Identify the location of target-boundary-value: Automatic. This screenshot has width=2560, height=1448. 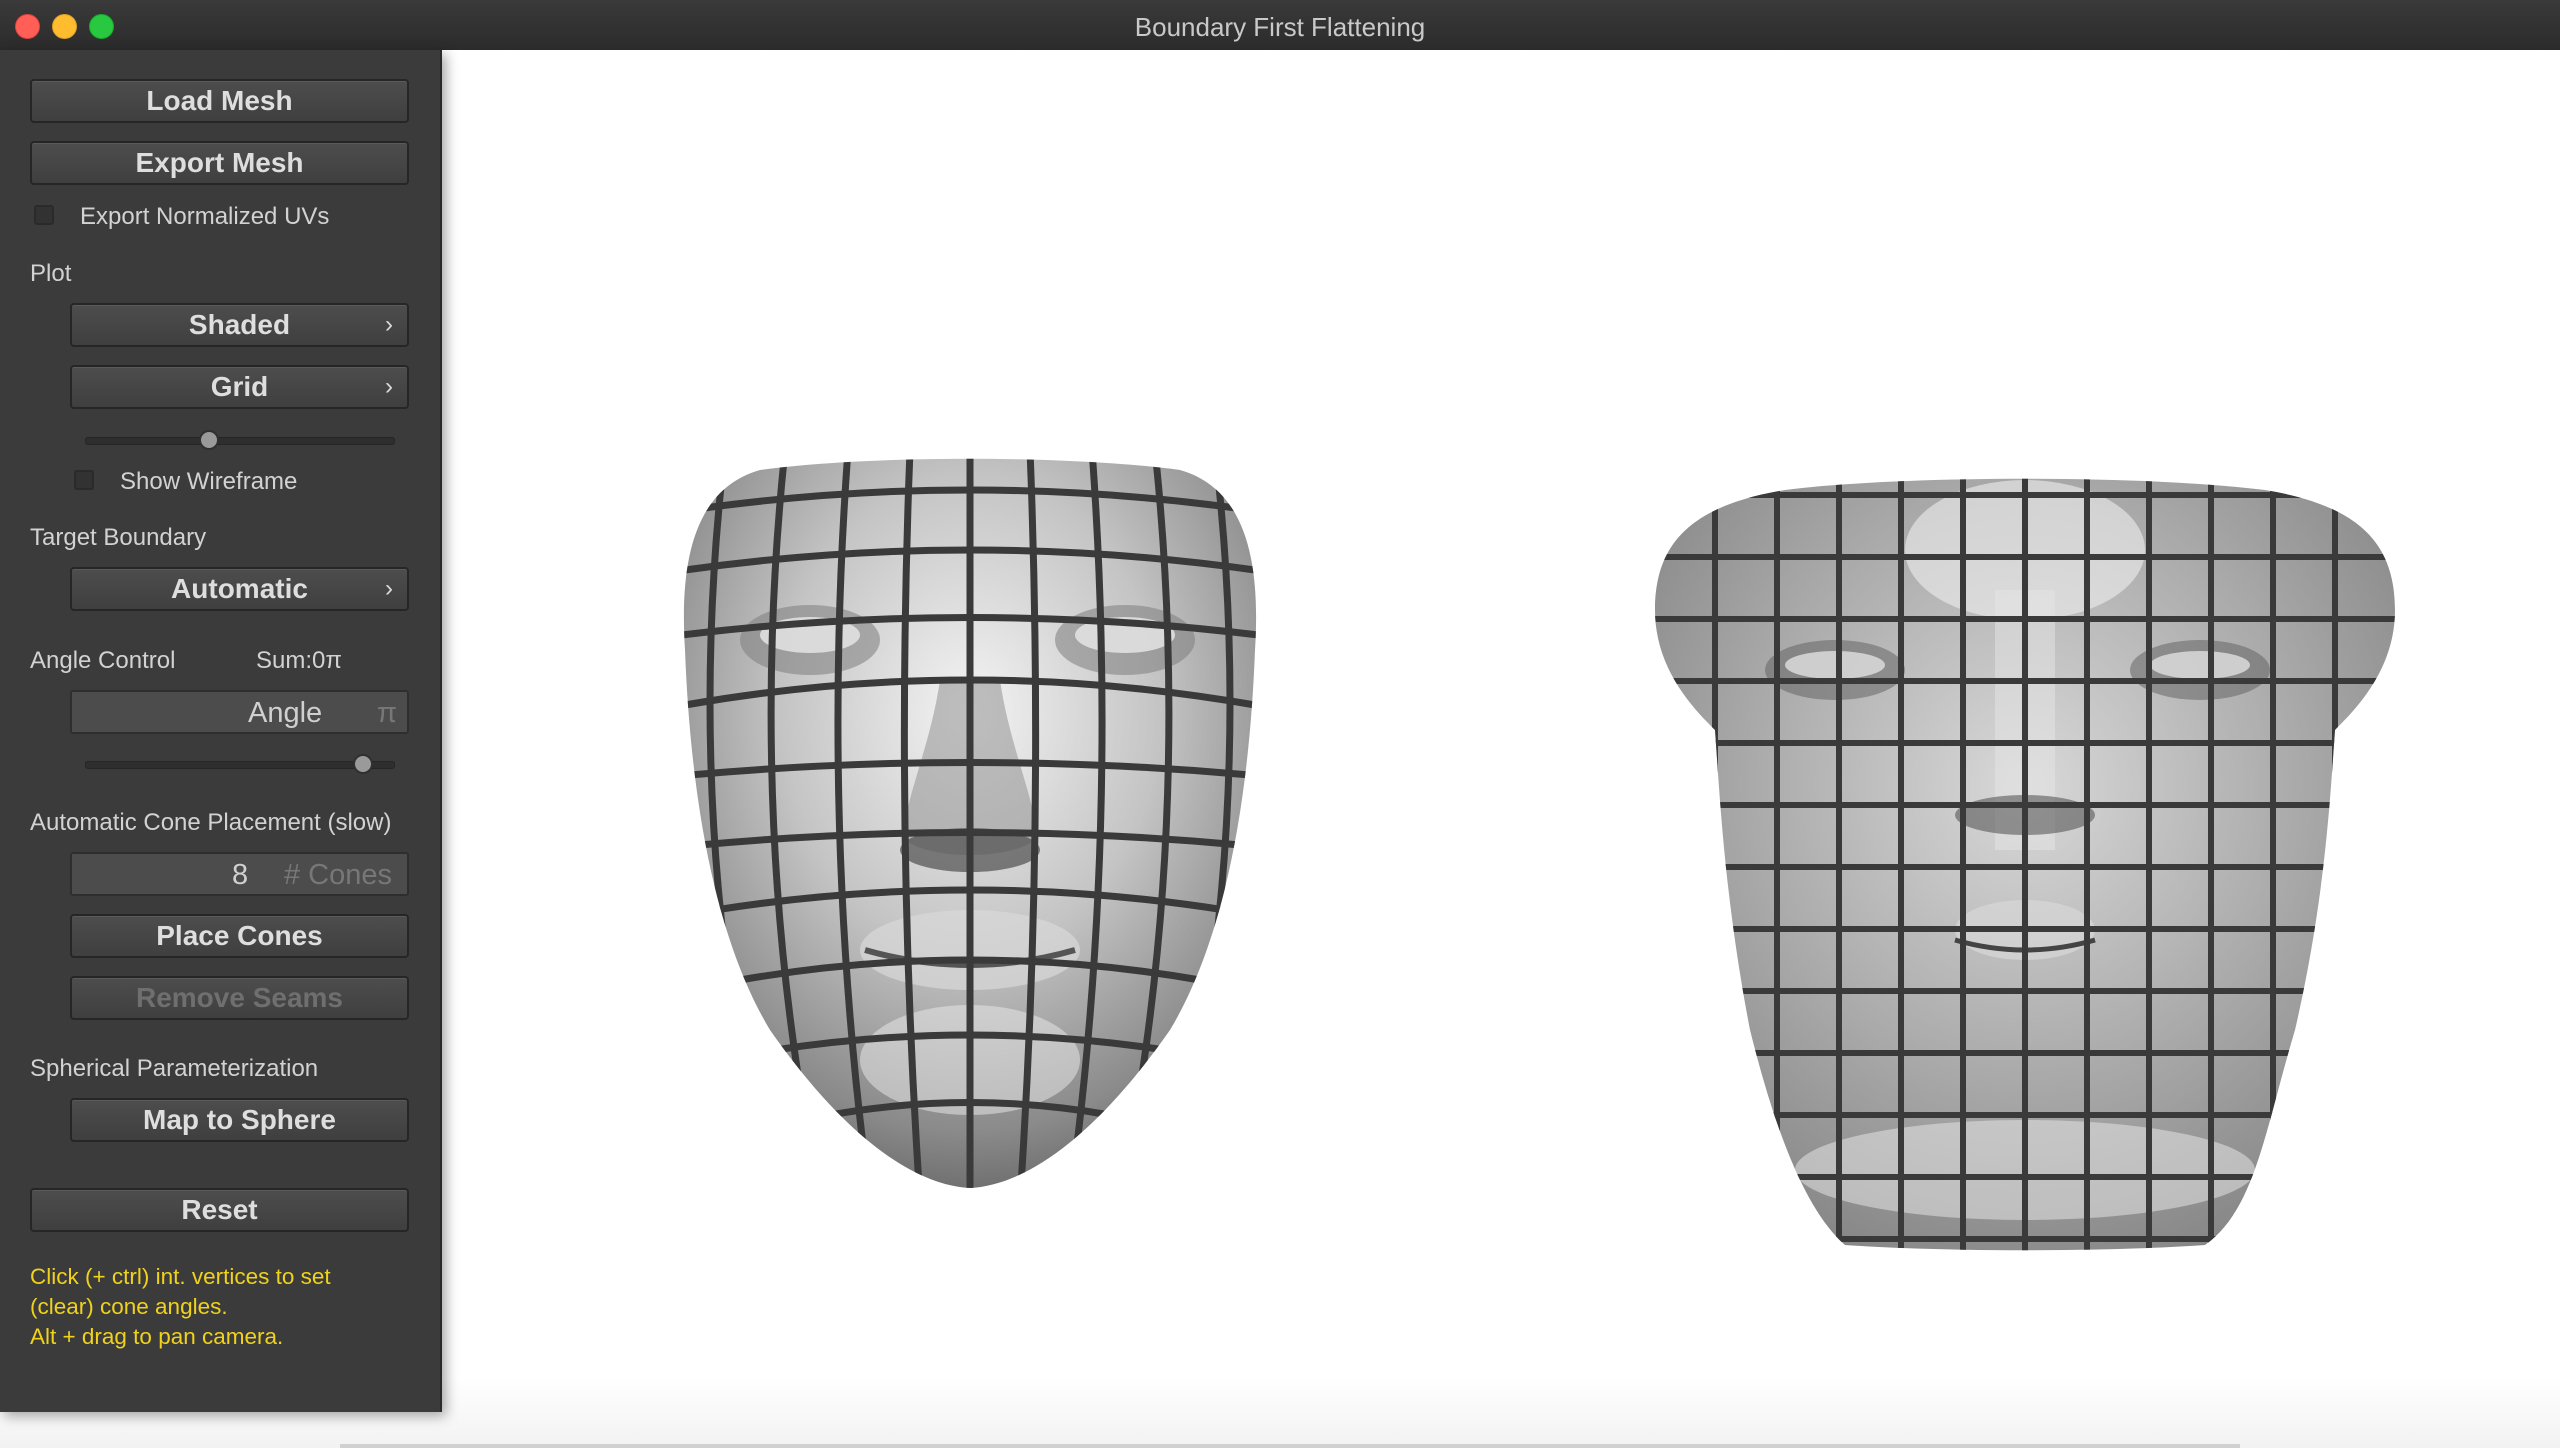
(239, 588).